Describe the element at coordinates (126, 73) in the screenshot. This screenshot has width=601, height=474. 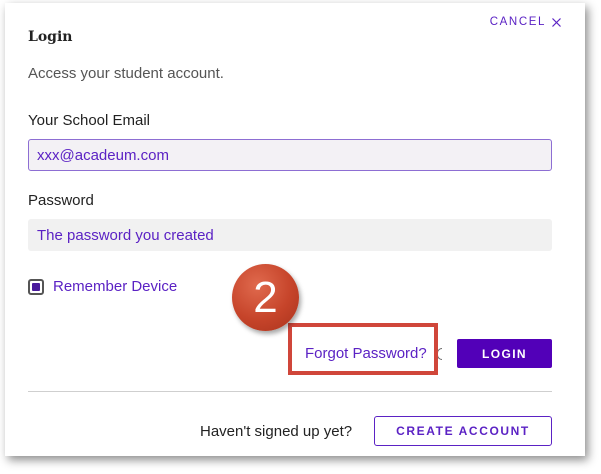
I see `dialog-subtitle: Access your student account.` at that location.